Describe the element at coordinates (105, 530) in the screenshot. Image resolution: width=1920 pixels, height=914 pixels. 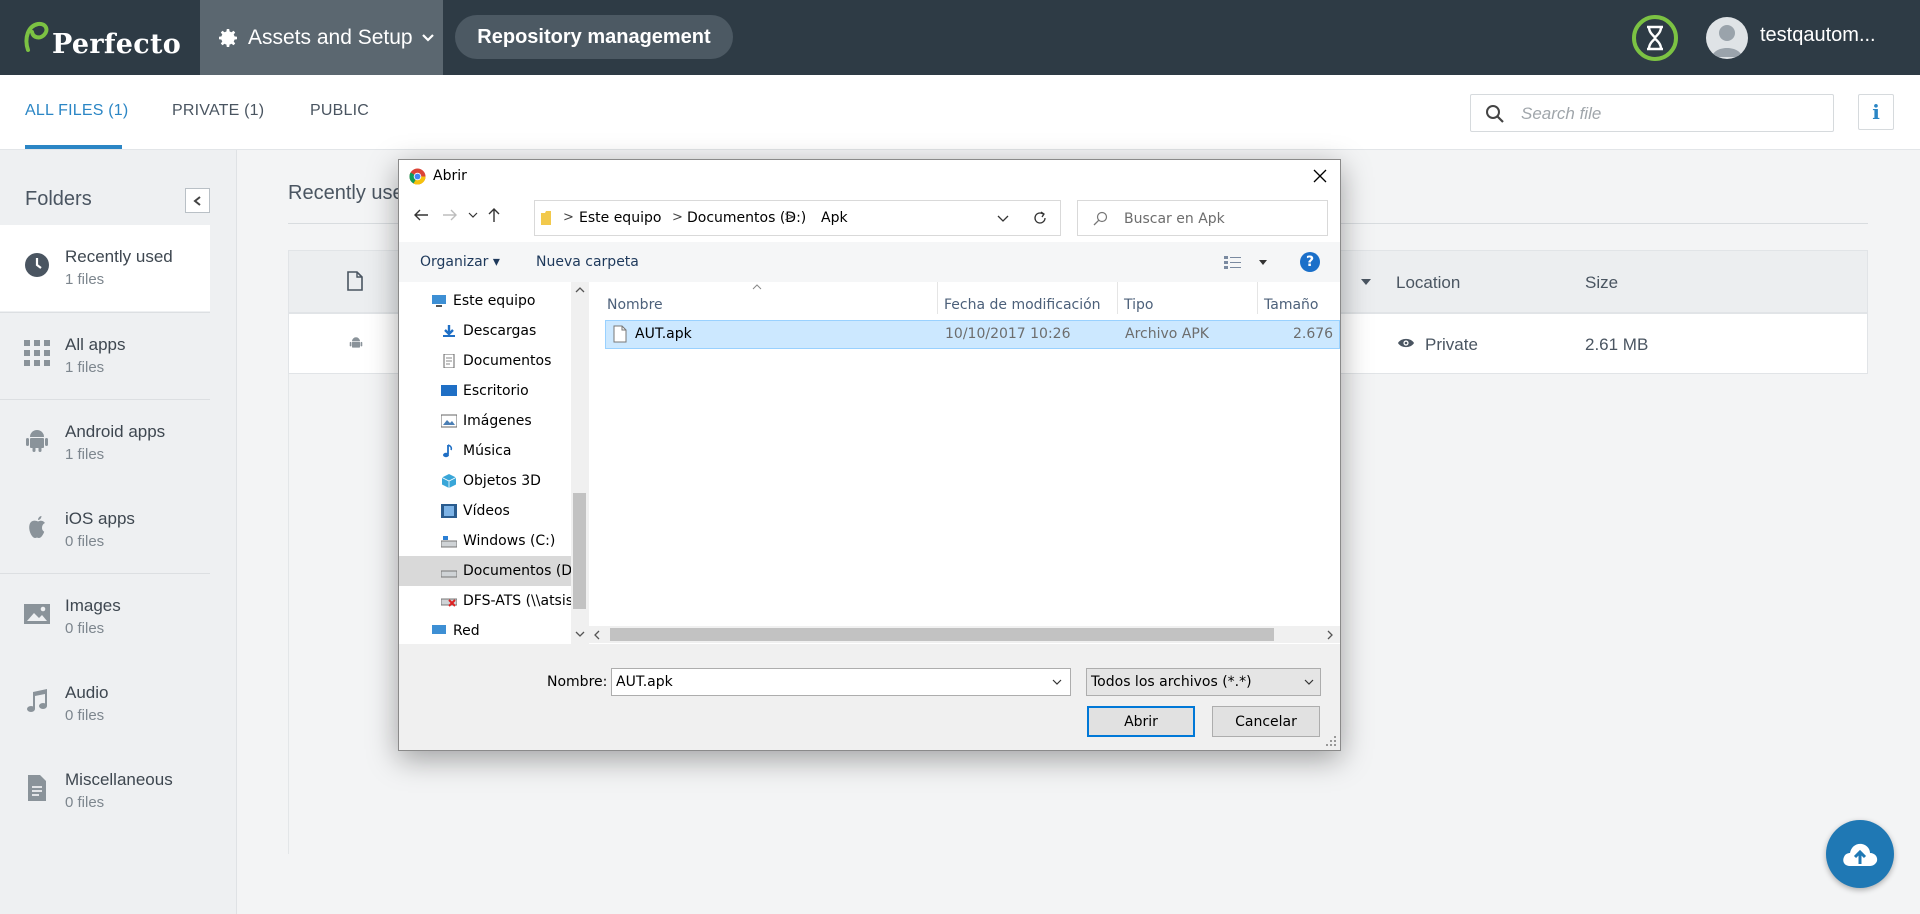
I see `sidebar-item-ios-apps: iOS apps 0 files` at that location.